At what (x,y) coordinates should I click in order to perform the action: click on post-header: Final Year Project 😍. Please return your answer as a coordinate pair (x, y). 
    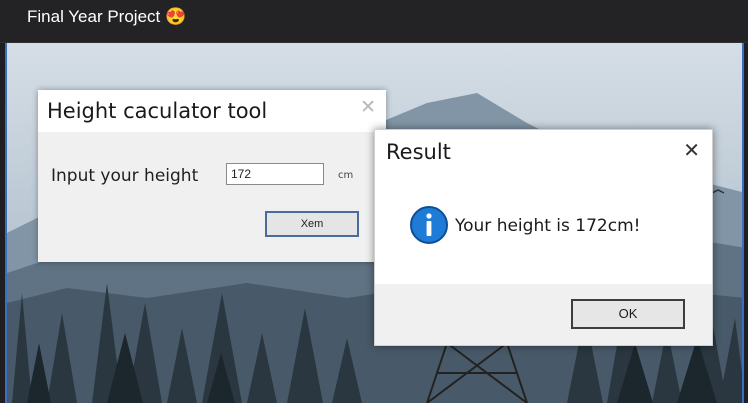
    Looking at the image, I should click on (374, 21).